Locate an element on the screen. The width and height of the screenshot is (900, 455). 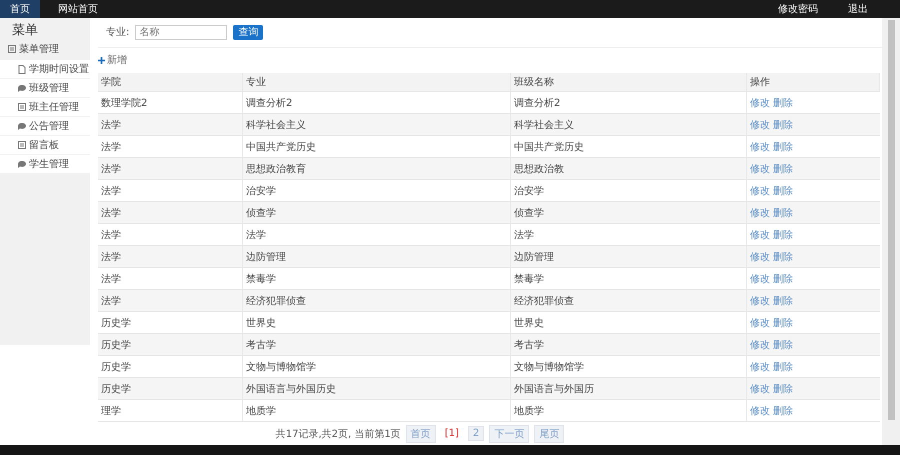
plus-icon is located at coordinates (101, 60).